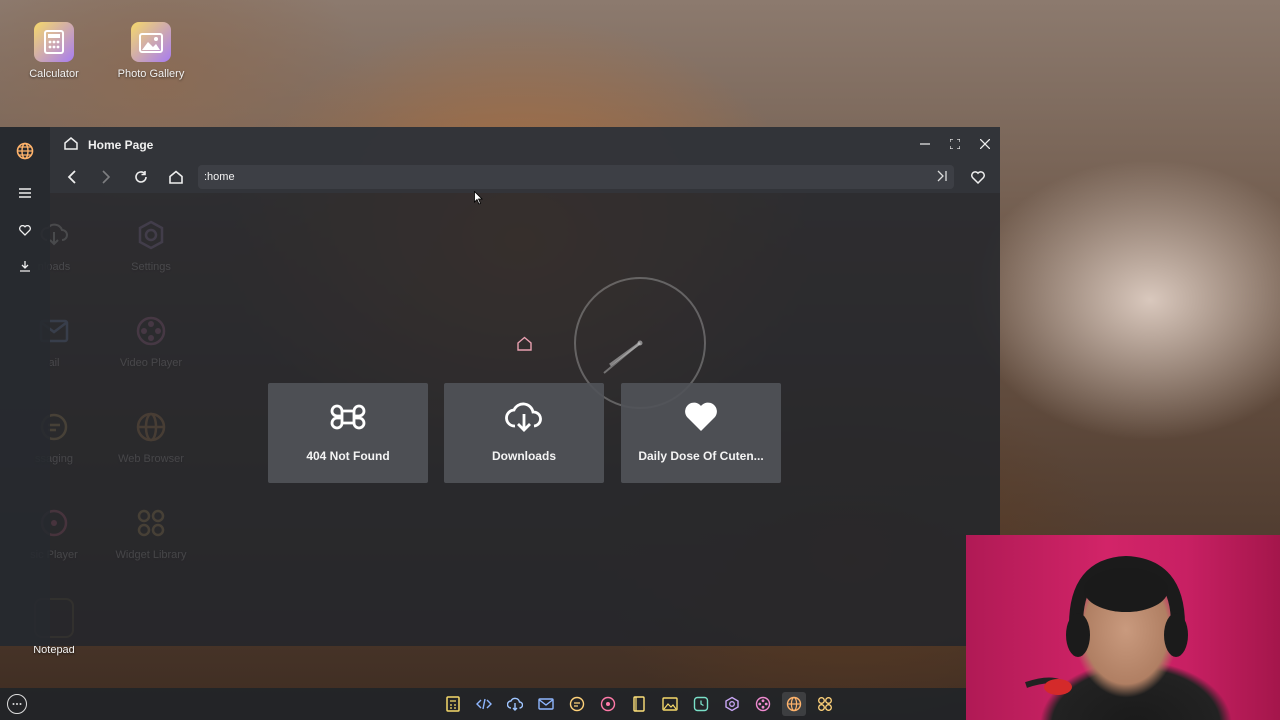 This screenshot has width=1280, height=720. Describe the element at coordinates (151, 74) in the screenshot. I see `desktop-icon-label: Photo Gallery` at that location.